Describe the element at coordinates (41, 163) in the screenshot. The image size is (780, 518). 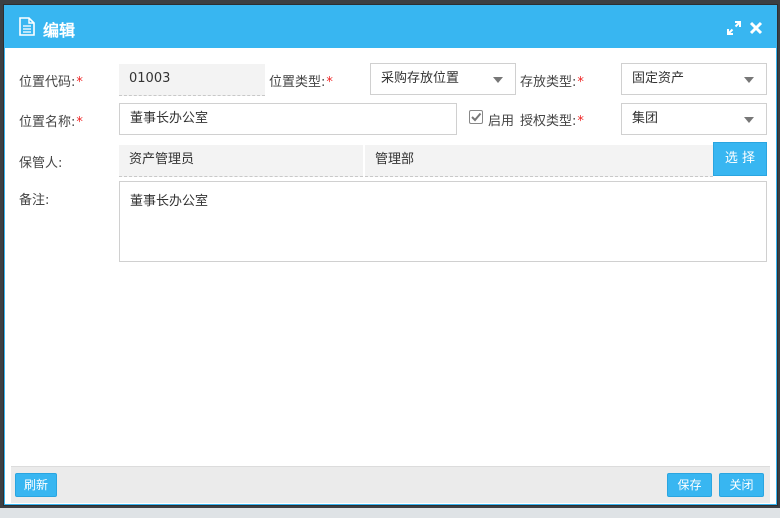
I see `custodian-label: 保管人:` at that location.